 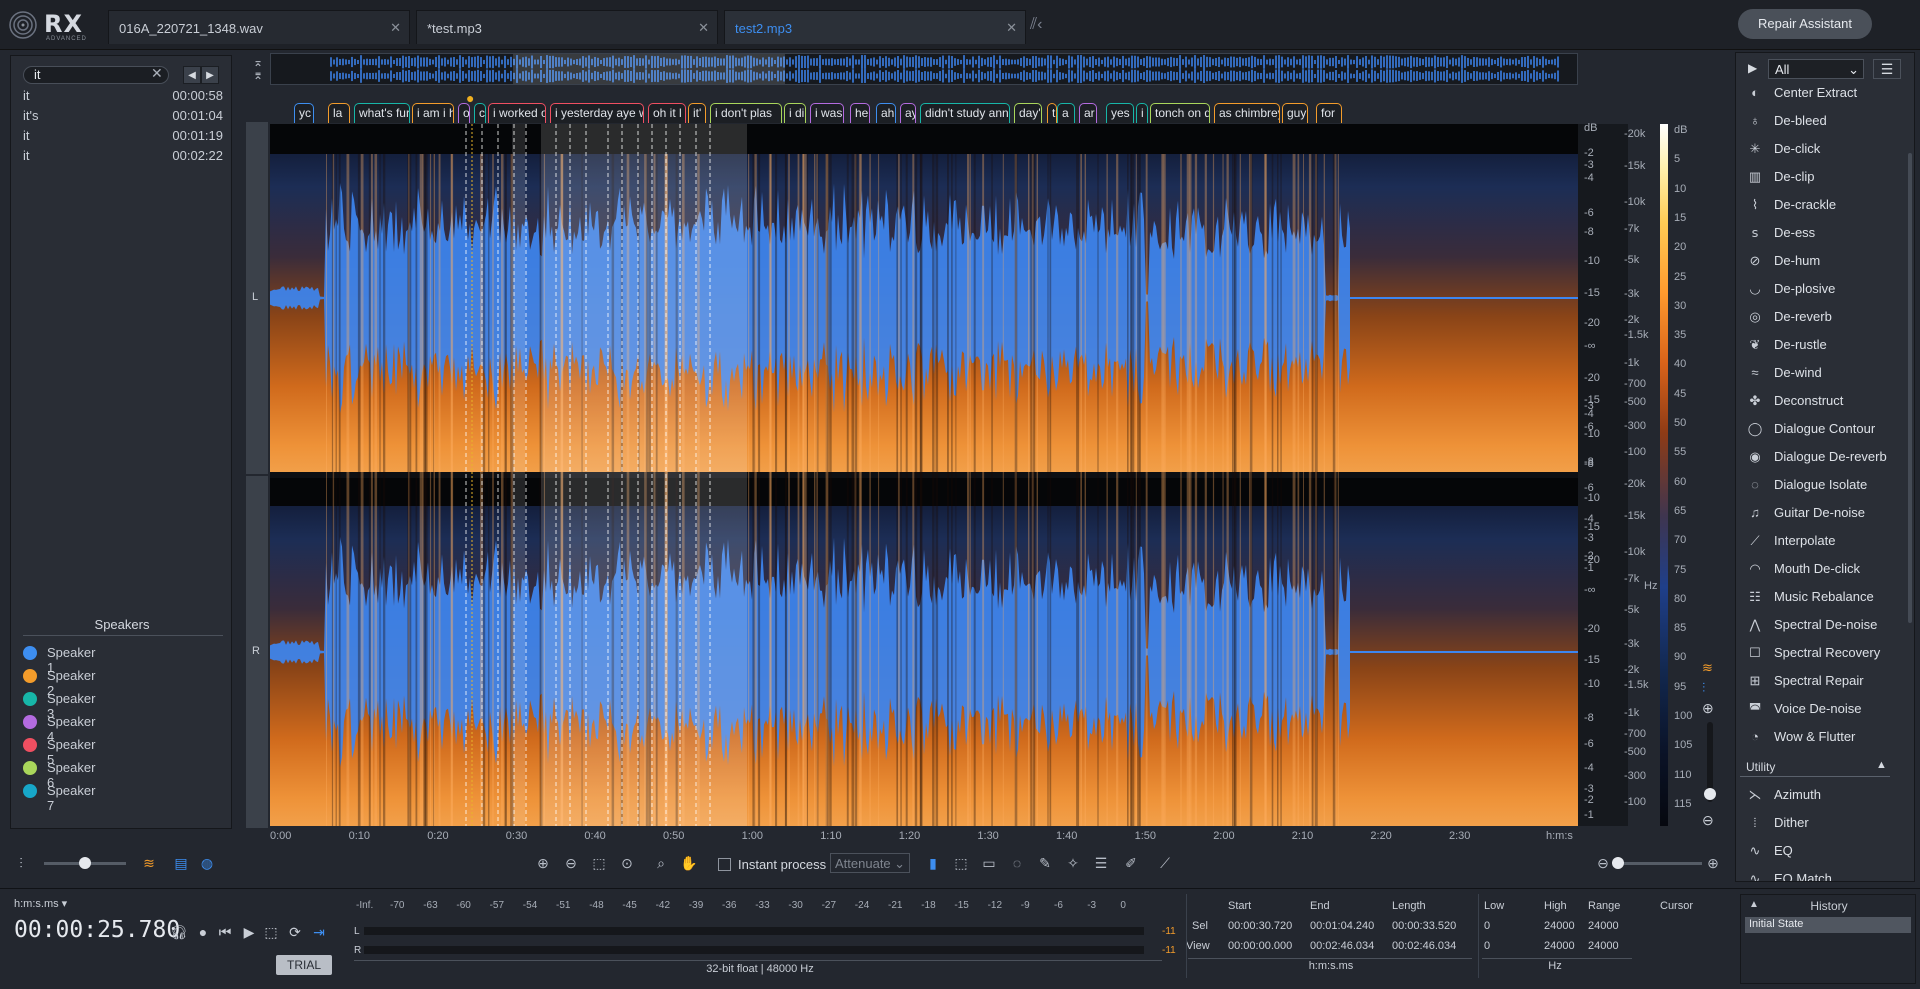 I want to click on zoom-in-horizontal-icon: ⊕, so click(x=1713, y=863).